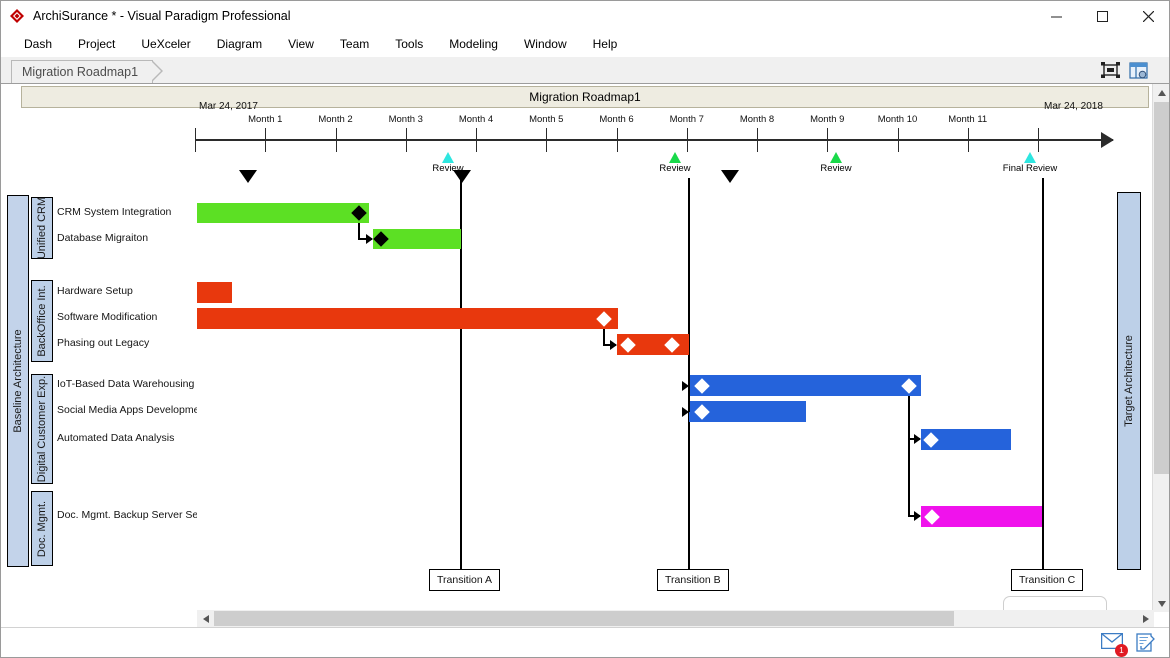 The width and height of the screenshot is (1170, 658). What do you see at coordinates (1161, 288) in the screenshot?
I see `vertical-scroll-thumb` at bounding box center [1161, 288].